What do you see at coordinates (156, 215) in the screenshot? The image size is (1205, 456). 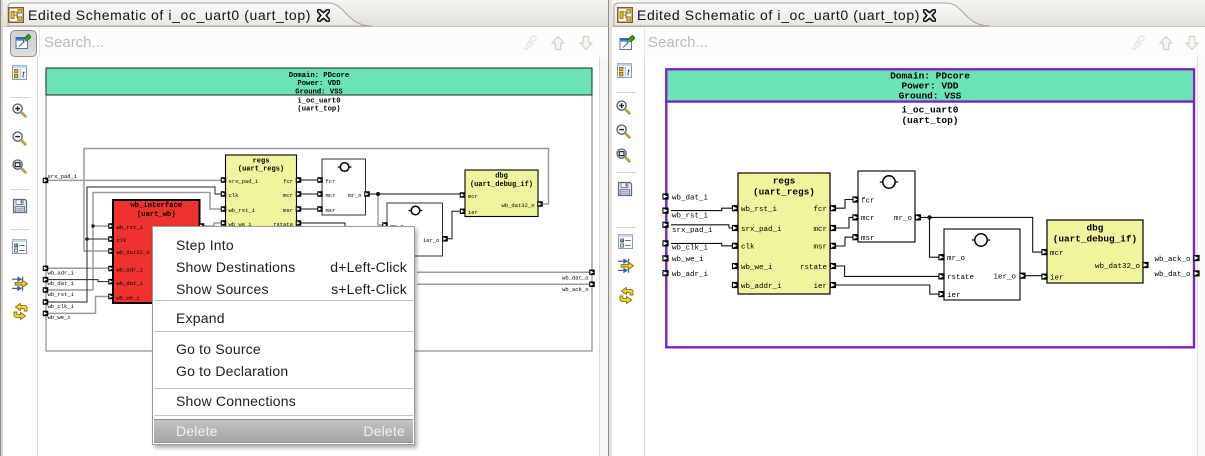 I see `svg-text: (uart_wb)` at bounding box center [156, 215].